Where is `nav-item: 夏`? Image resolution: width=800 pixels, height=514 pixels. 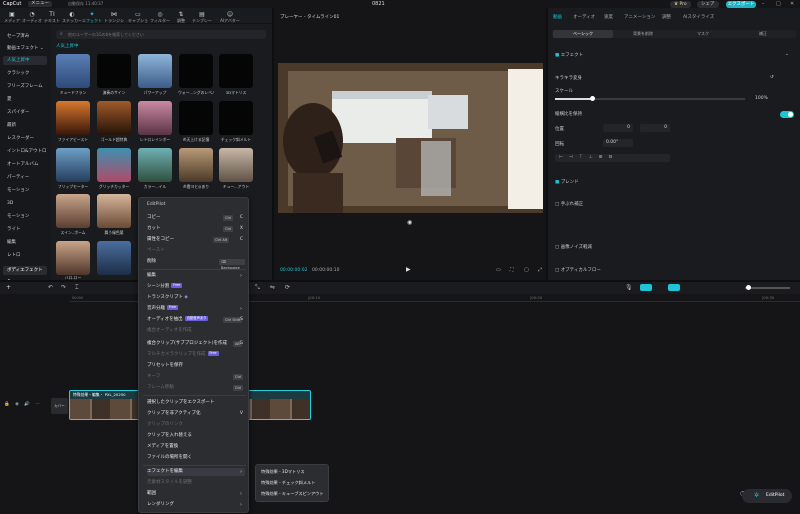 nav-item: 夏 is located at coordinates (25, 99).